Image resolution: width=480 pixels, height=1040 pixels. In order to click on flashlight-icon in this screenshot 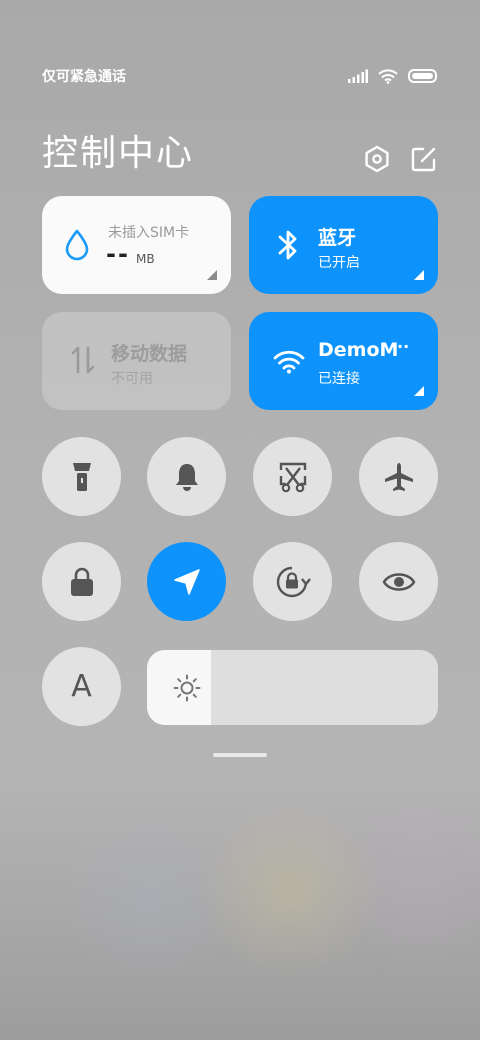, I will do `click(81, 476)`.